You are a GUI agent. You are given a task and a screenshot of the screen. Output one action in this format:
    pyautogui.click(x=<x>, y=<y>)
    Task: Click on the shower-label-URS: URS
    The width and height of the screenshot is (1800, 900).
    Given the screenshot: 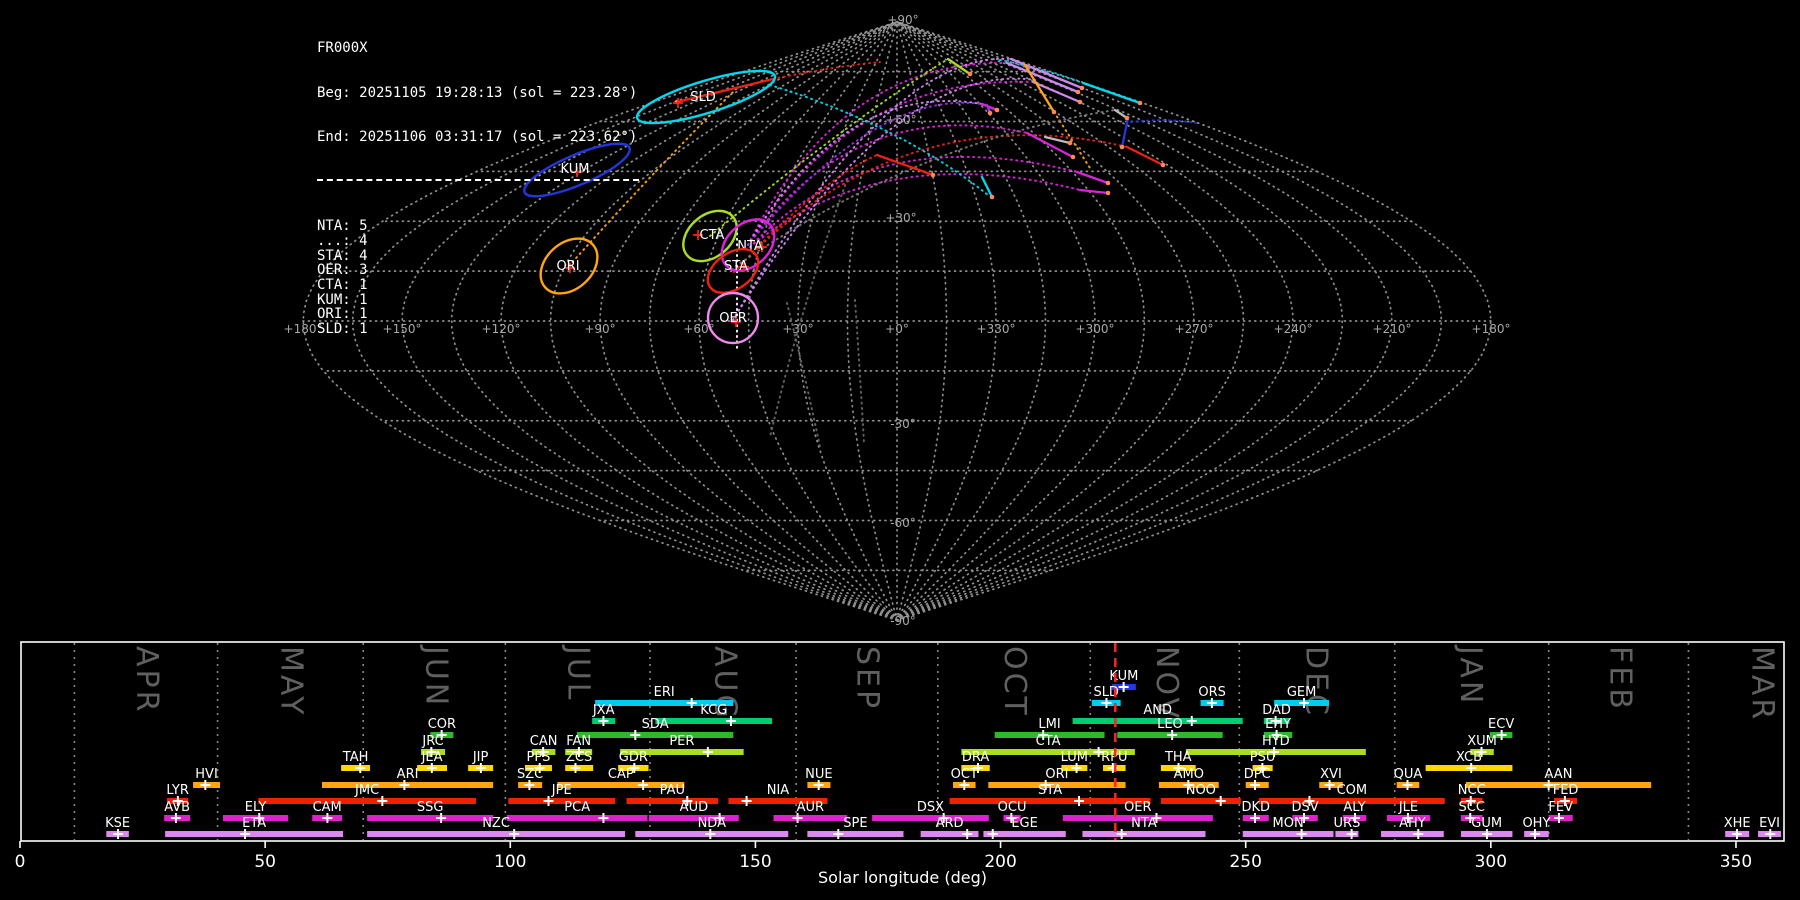 What is the action you would take?
    pyautogui.click(x=1347, y=823)
    